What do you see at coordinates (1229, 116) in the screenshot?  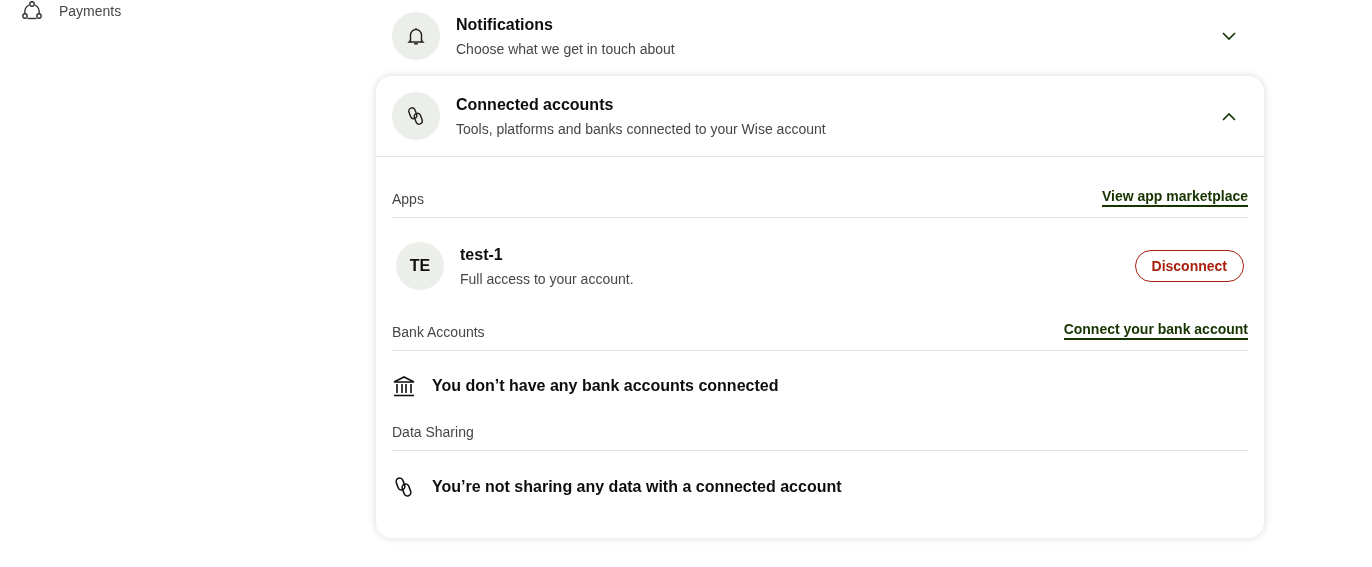 I see `chevron-up-icon` at bounding box center [1229, 116].